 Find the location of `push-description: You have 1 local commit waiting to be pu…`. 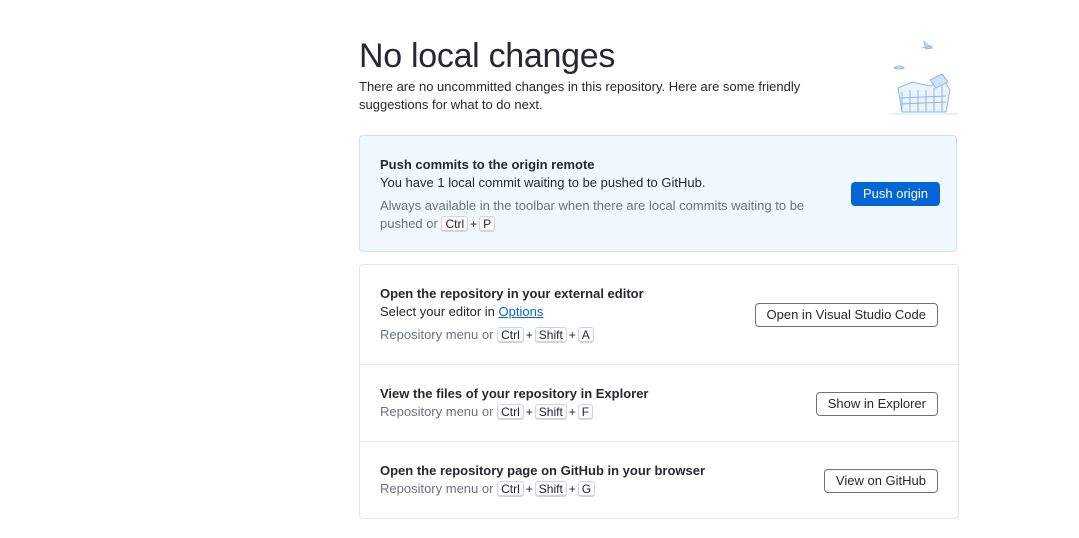

push-description: You have 1 local commit waiting to be pu… is located at coordinates (543, 182).